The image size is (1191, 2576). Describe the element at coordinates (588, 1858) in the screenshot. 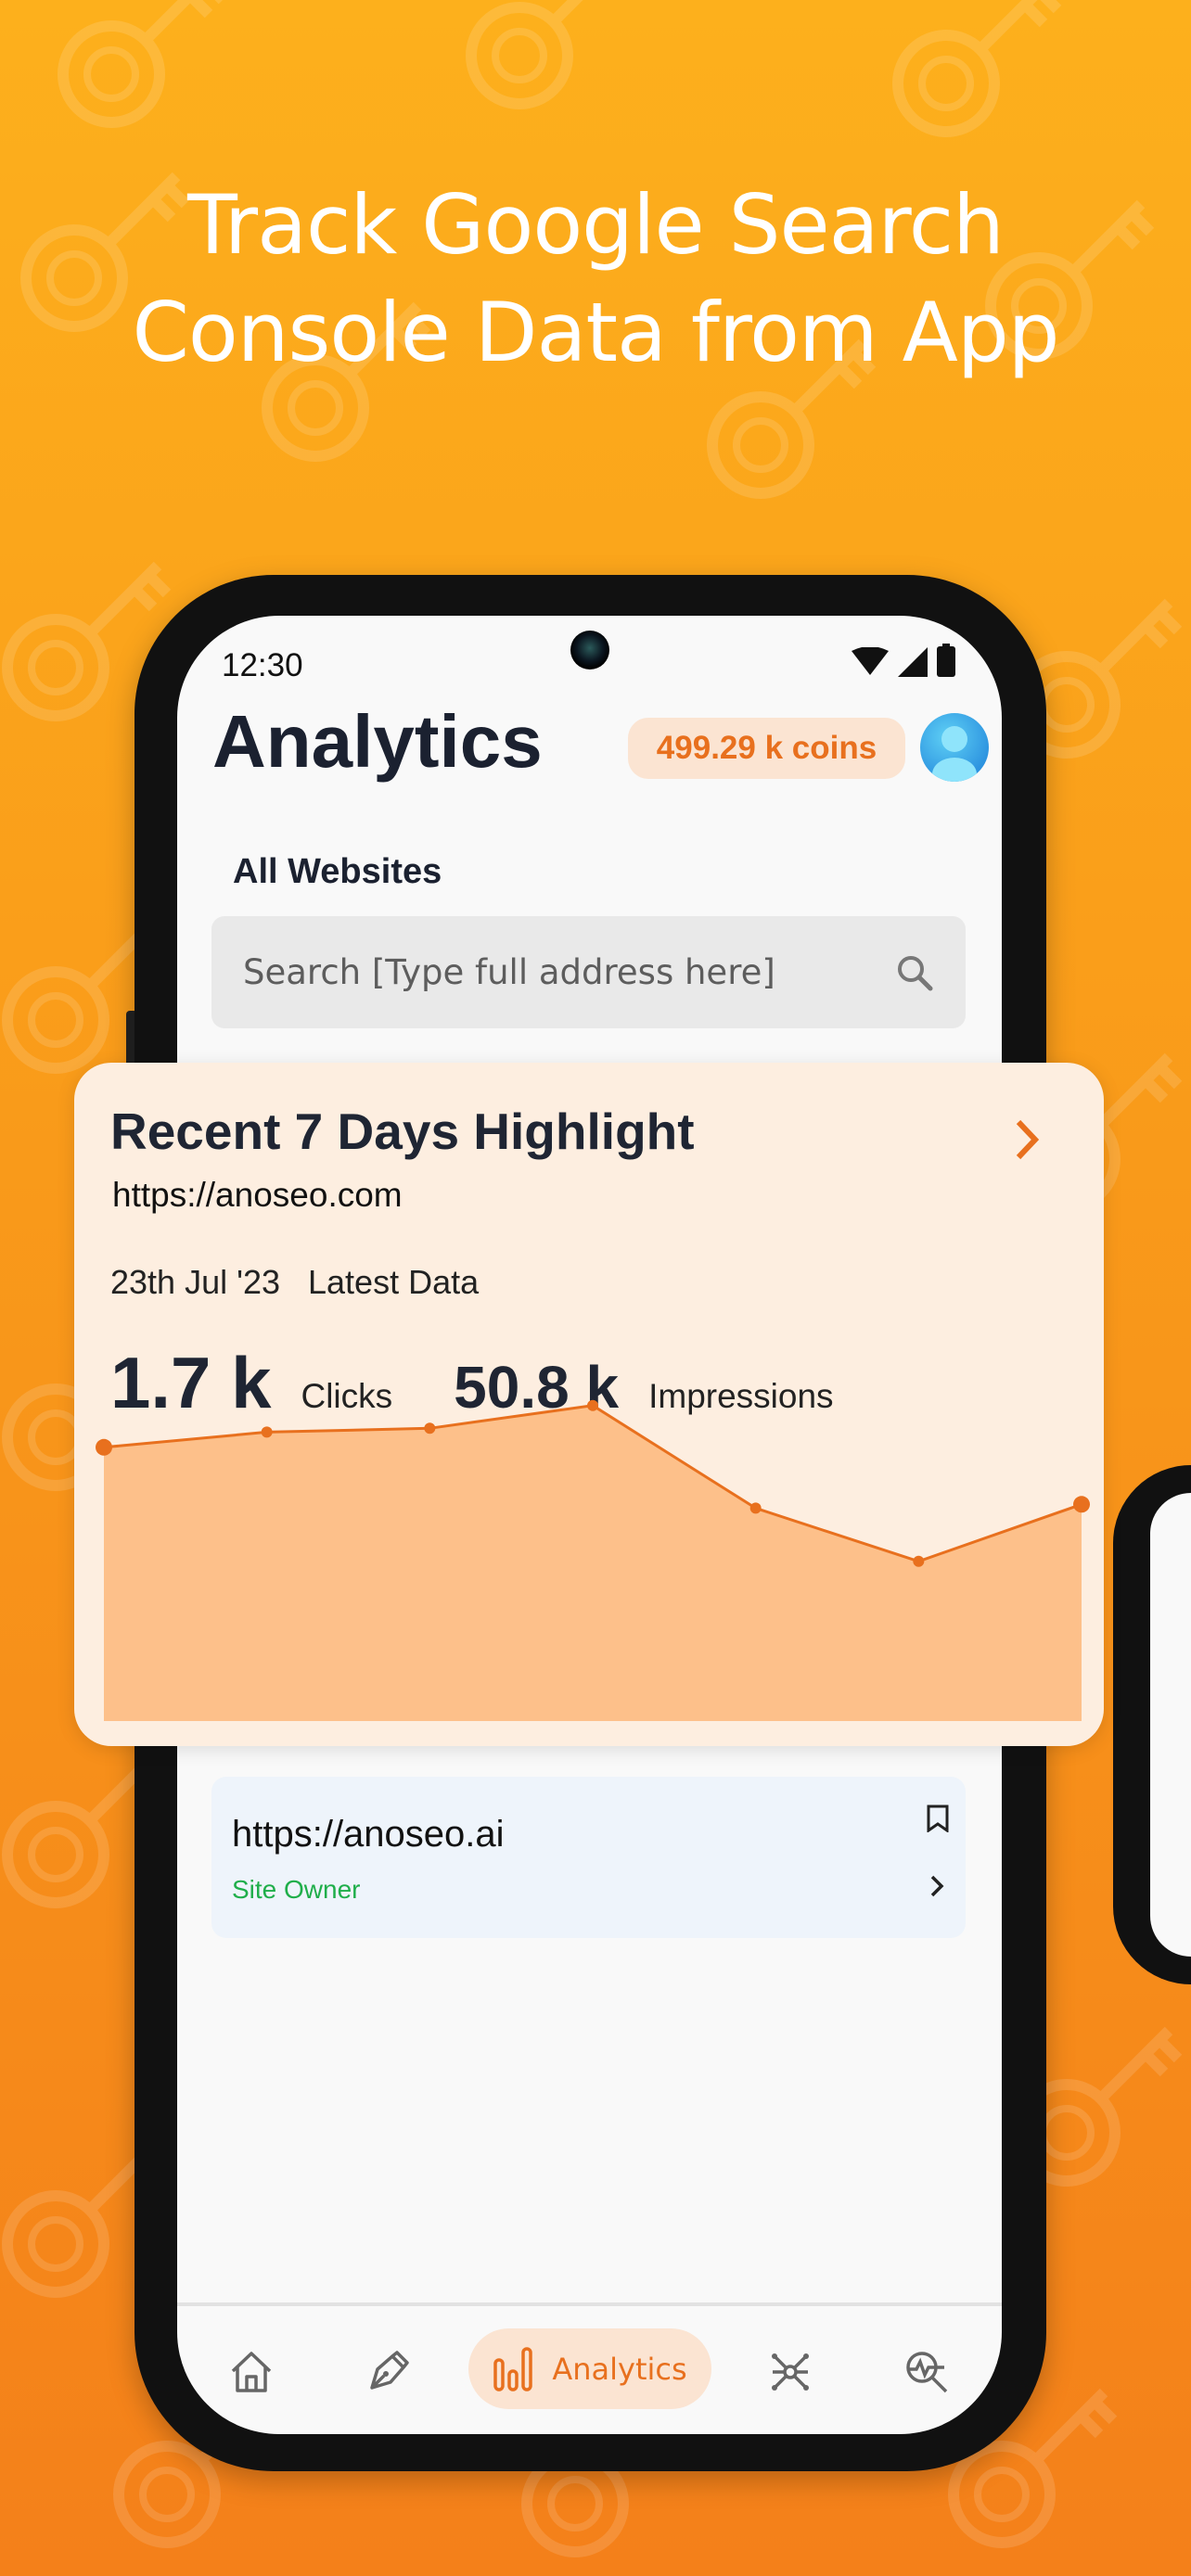

I see `site-list-item: https://anoseo.ai Site Owner` at that location.